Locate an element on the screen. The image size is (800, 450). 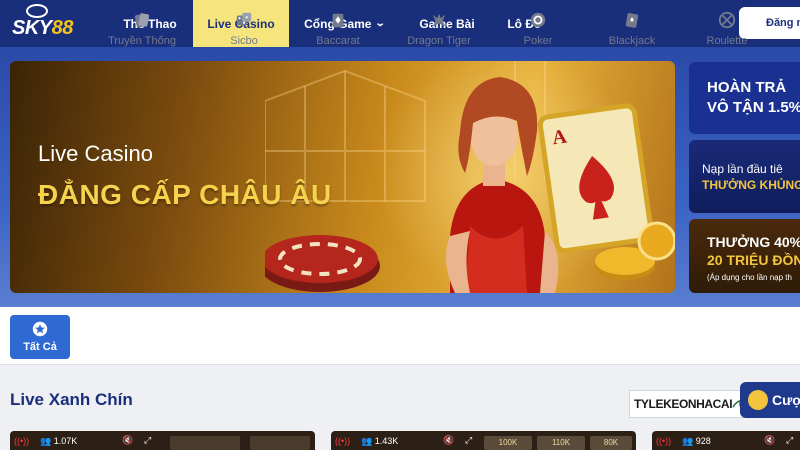
hero-subtitle: Live Casino is located at coordinates (95, 153).